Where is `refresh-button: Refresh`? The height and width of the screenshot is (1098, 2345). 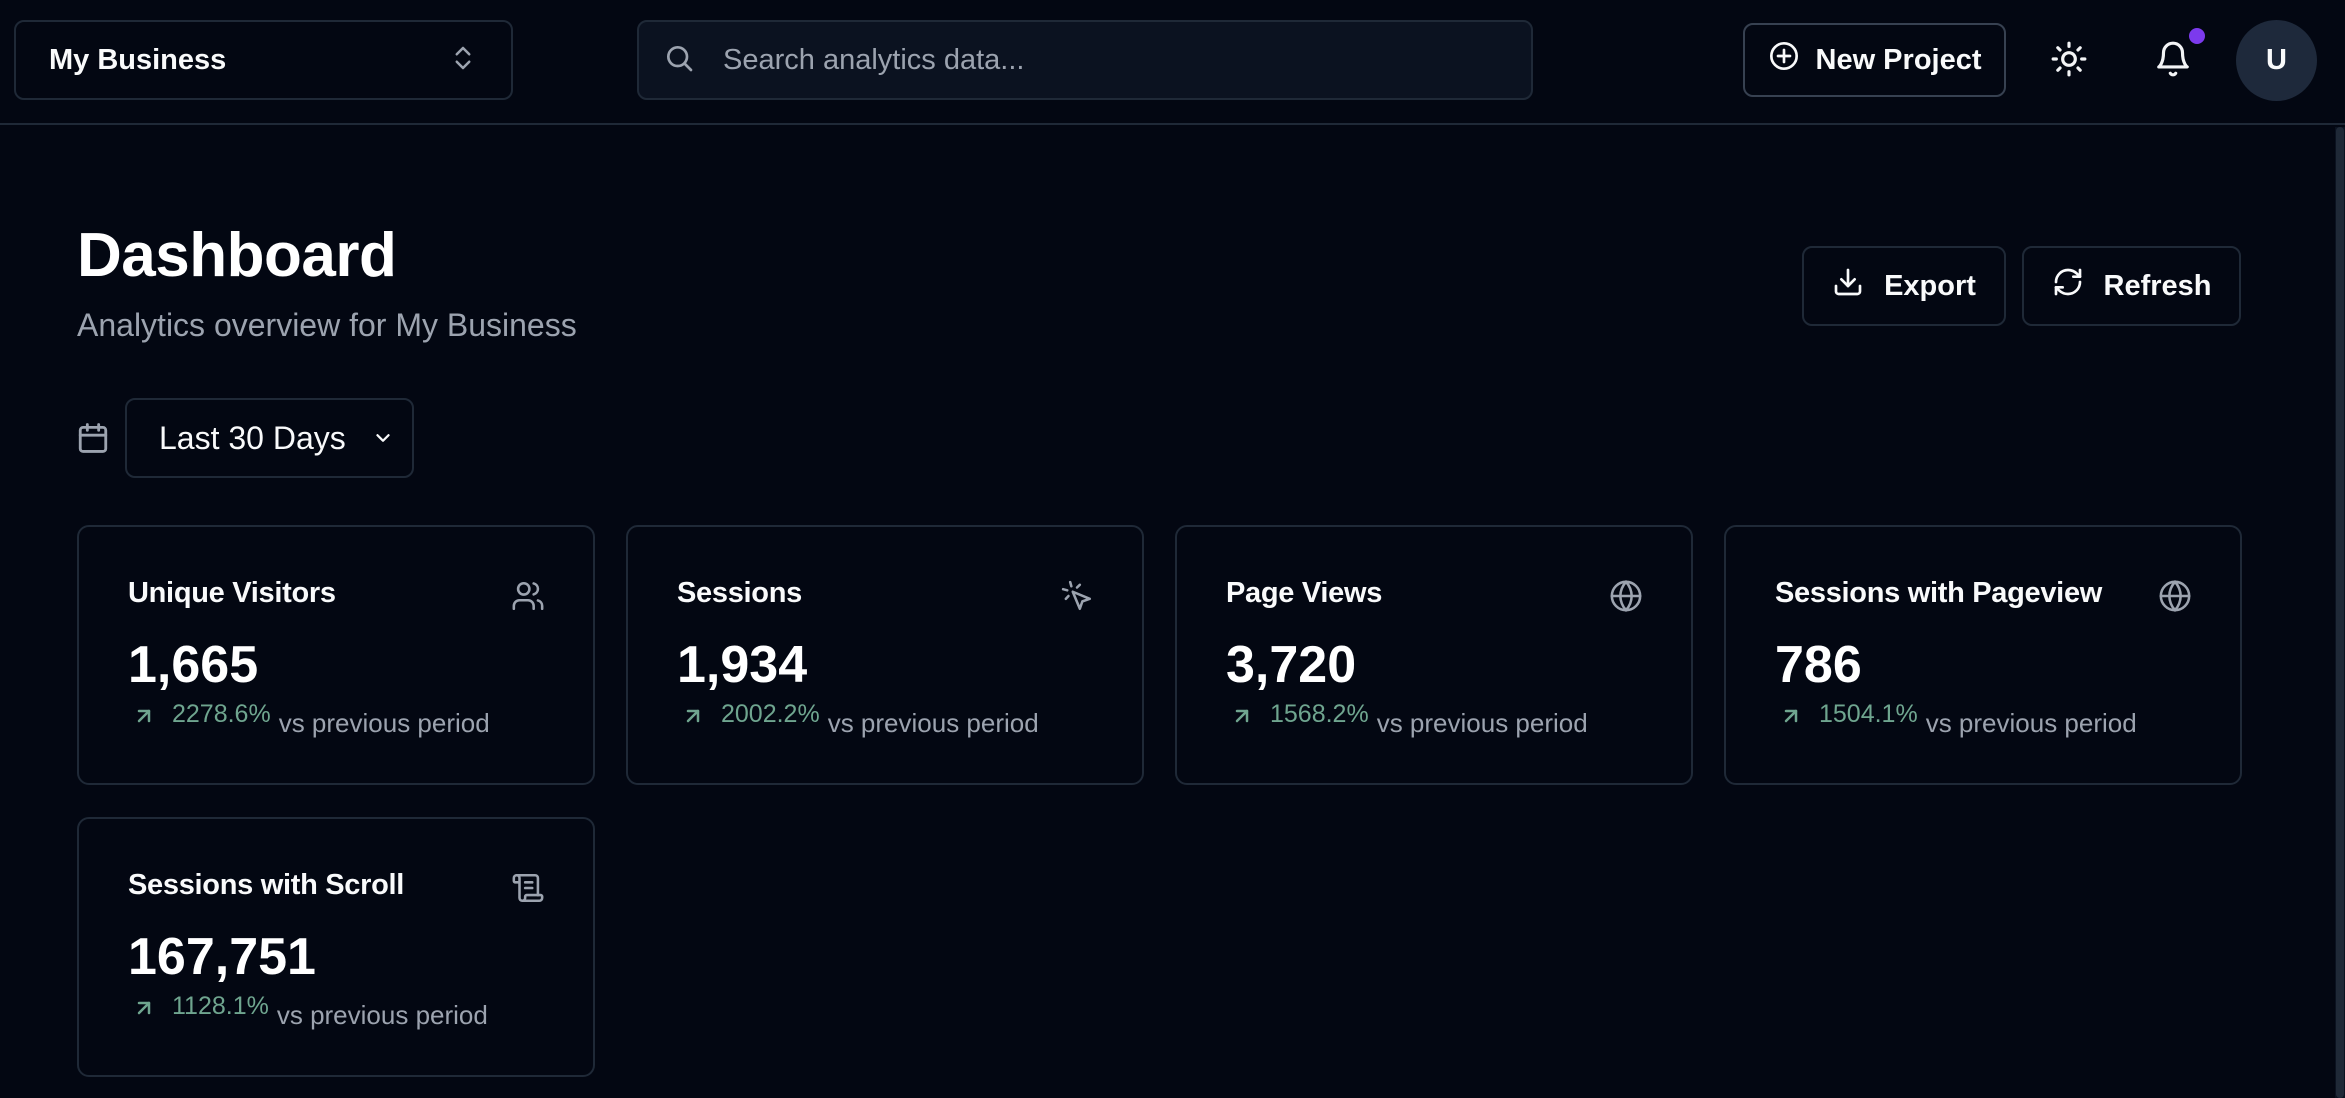
refresh-button: Refresh is located at coordinates (2131, 286).